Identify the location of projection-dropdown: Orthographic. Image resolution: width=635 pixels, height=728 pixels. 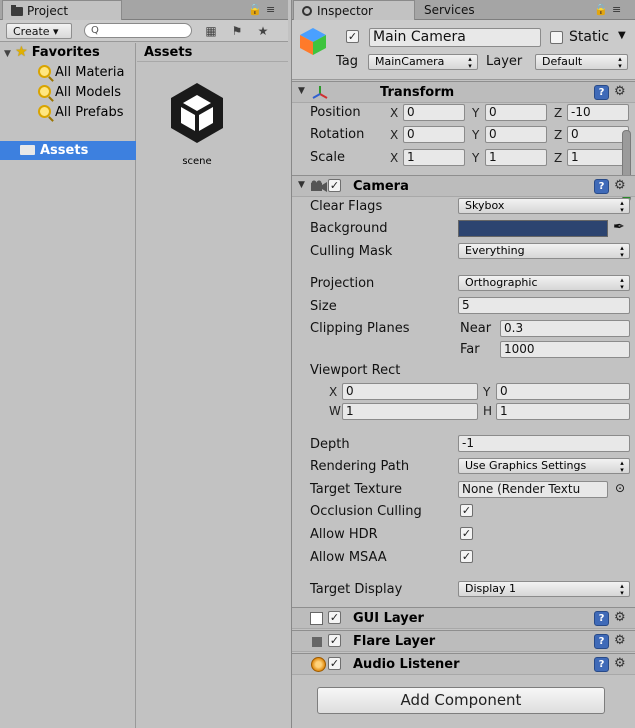
(544, 283).